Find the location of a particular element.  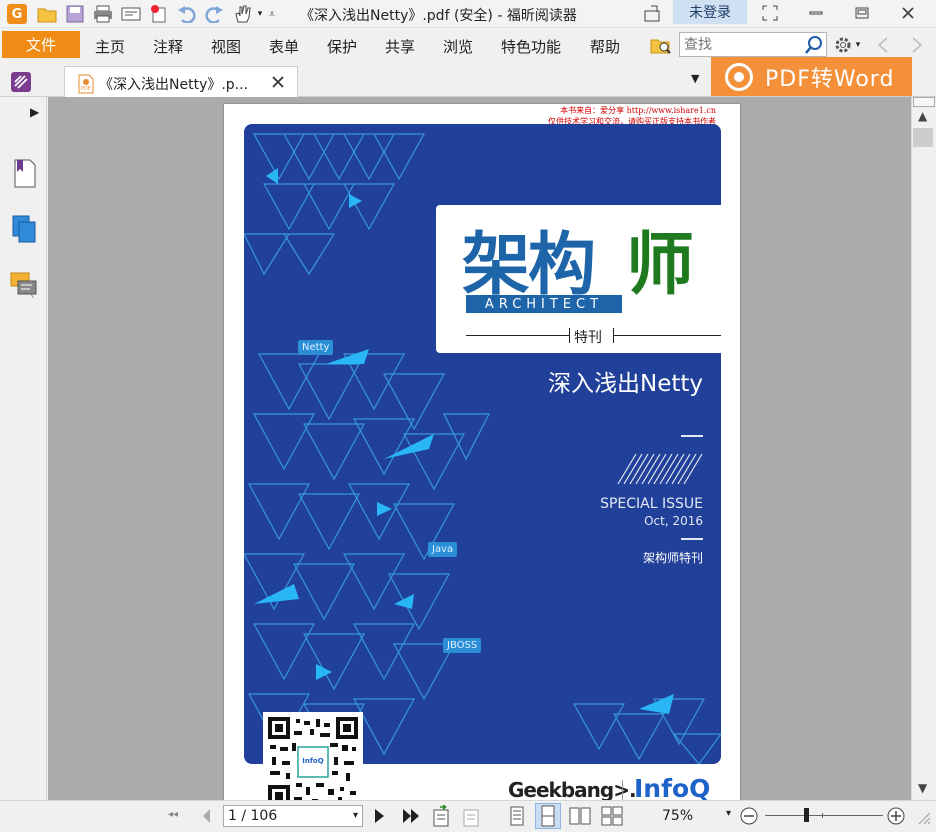

tag-bubble-netty: Netty is located at coordinates (316, 347).